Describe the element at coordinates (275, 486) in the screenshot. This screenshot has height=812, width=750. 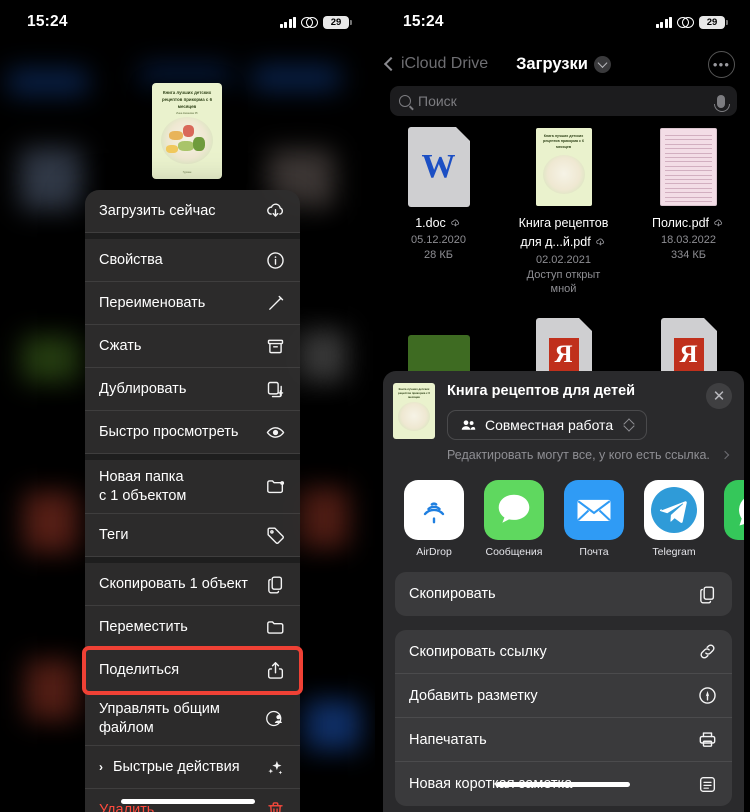
I see `new-folder-icon` at that location.